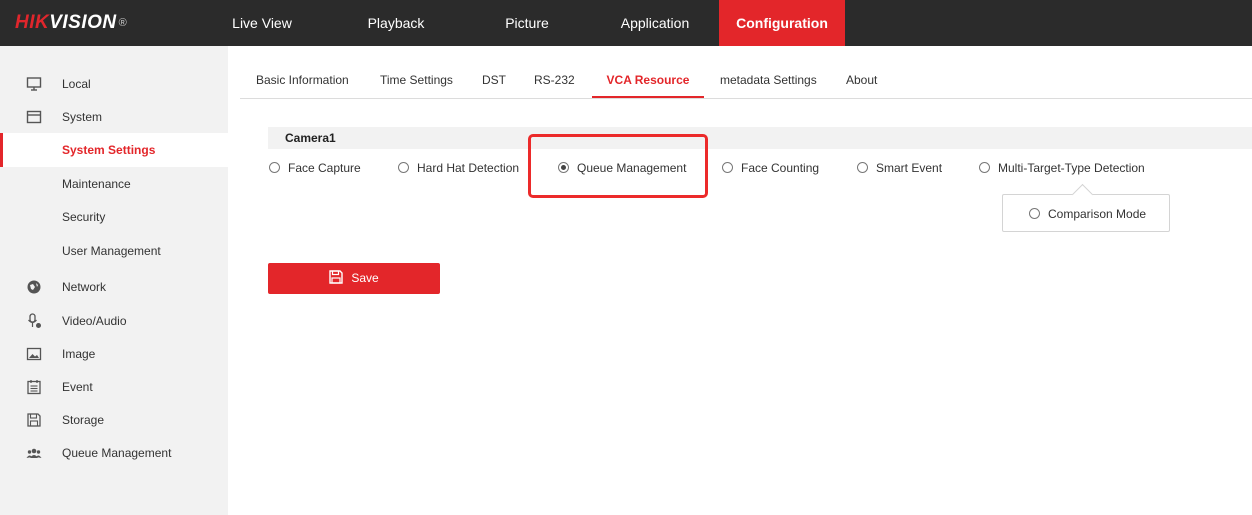 The width and height of the screenshot is (1252, 515). I want to click on tab-dst: DST, so click(494, 80).